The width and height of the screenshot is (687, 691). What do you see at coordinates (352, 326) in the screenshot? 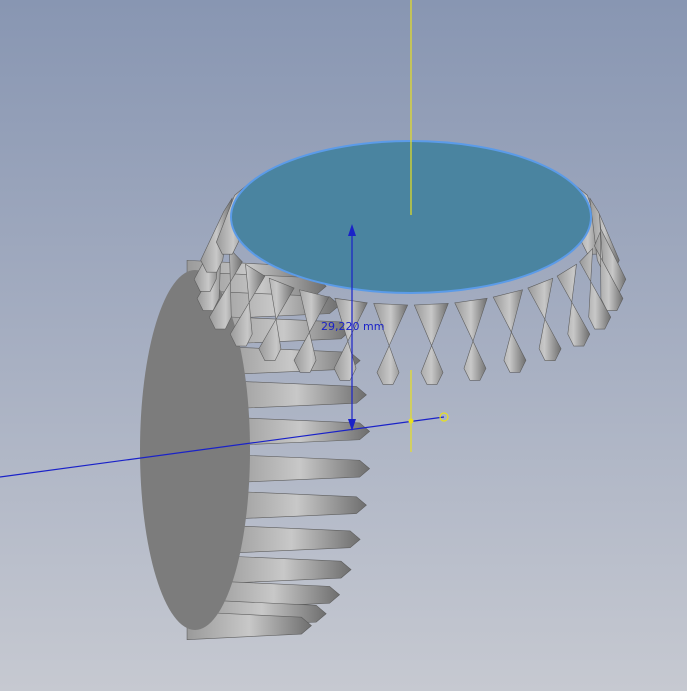
I see `dimension-label: 29,220 mm` at bounding box center [352, 326].